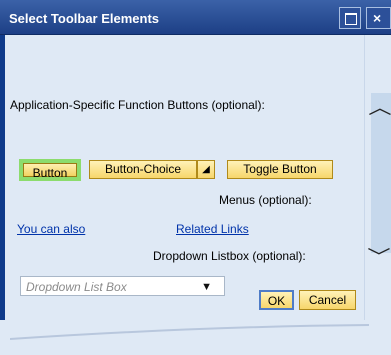 The height and width of the screenshot is (355, 391). What do you see at coordinates (195, 17) in the screenshot?
I see `title-bar: Select Toolbar Elements ×` at bounding box center [195, 17].